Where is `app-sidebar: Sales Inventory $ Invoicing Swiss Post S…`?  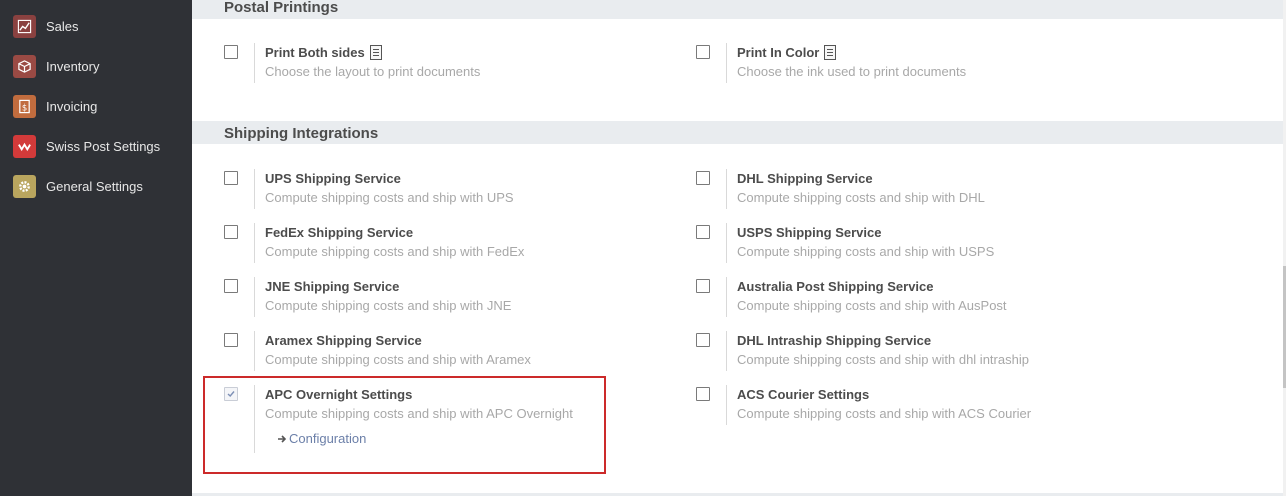 app-sidebar: Sales Inventory $ Invoicing Swiss Post S… is located at coordinates (96, 248).